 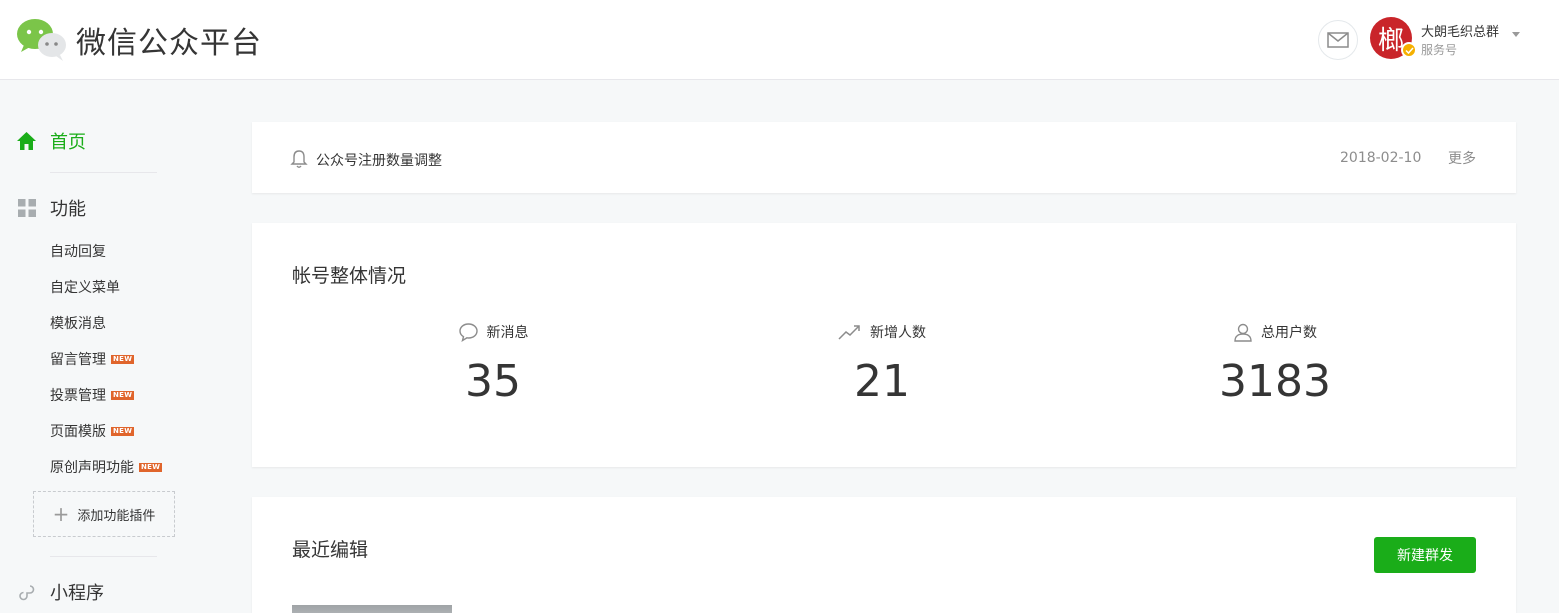 I want to click on notice-date: 2018-02-10, so click(x=1381, y=158).